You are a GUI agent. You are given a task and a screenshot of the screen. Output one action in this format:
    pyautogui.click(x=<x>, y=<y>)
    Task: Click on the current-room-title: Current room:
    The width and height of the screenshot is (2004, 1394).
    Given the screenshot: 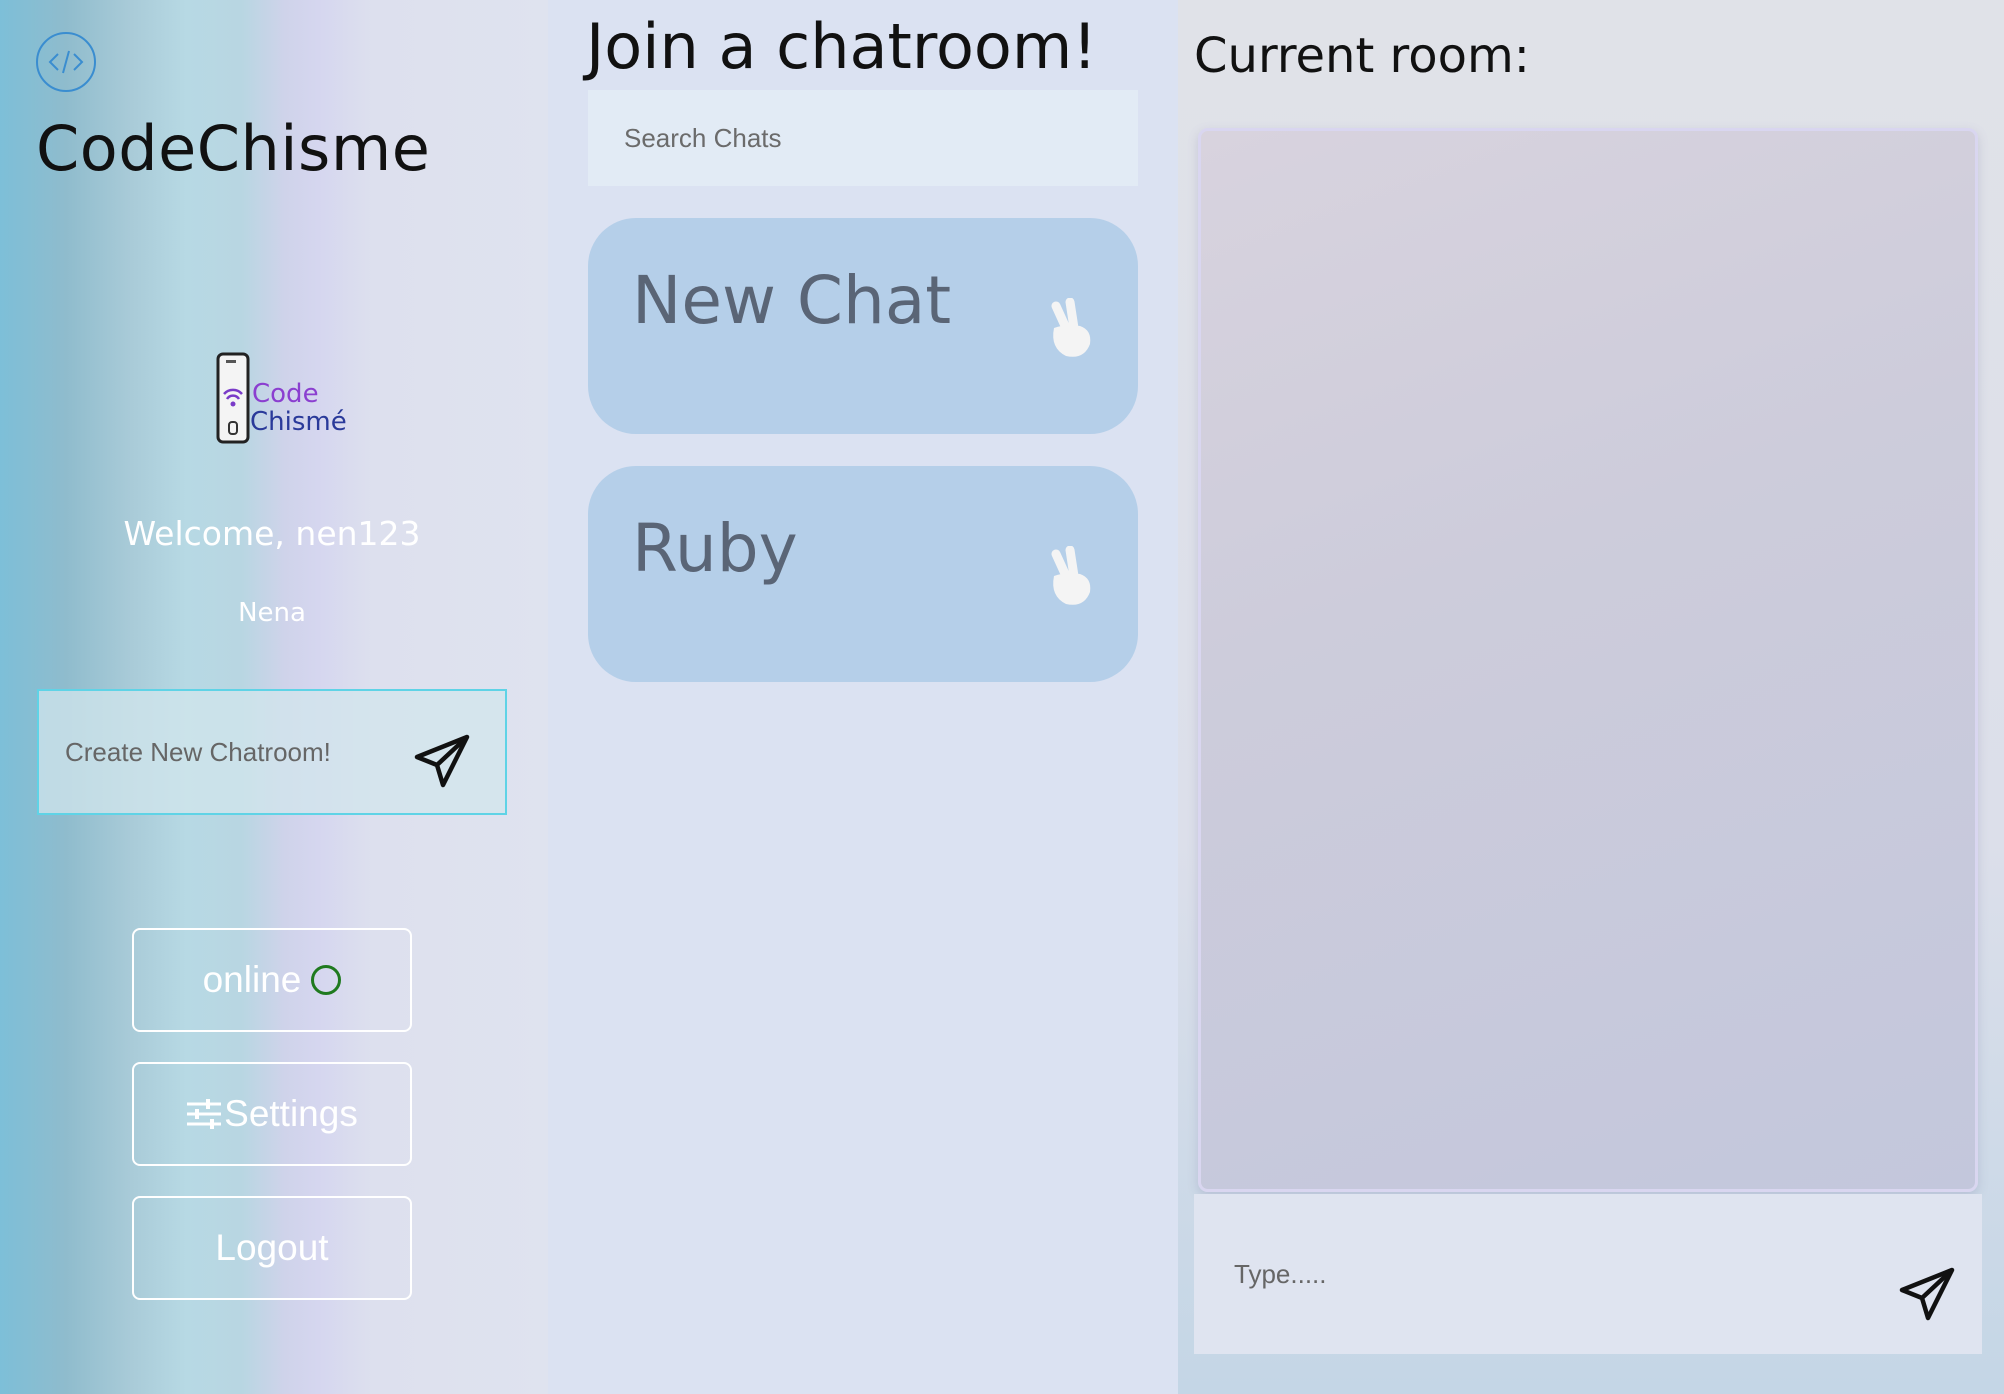 What is the action you would take?
    pyautogui.click(x=1362, y=56)
    